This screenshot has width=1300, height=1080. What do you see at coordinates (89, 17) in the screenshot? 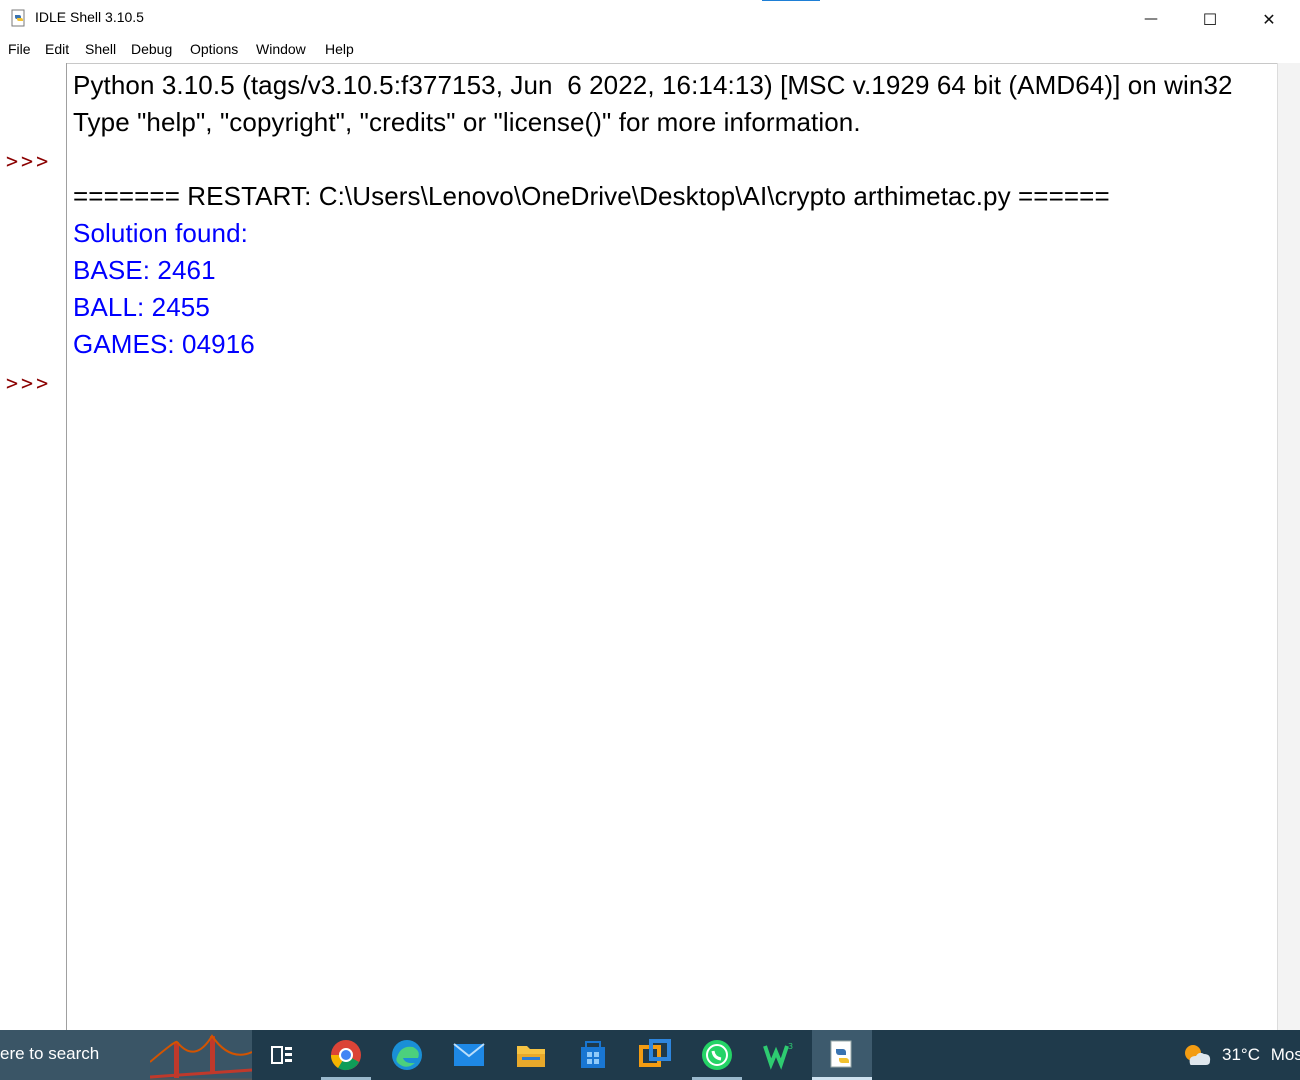
I see `window-title: IDLE Shell 3.10.5` at bounding box center [89, 17].